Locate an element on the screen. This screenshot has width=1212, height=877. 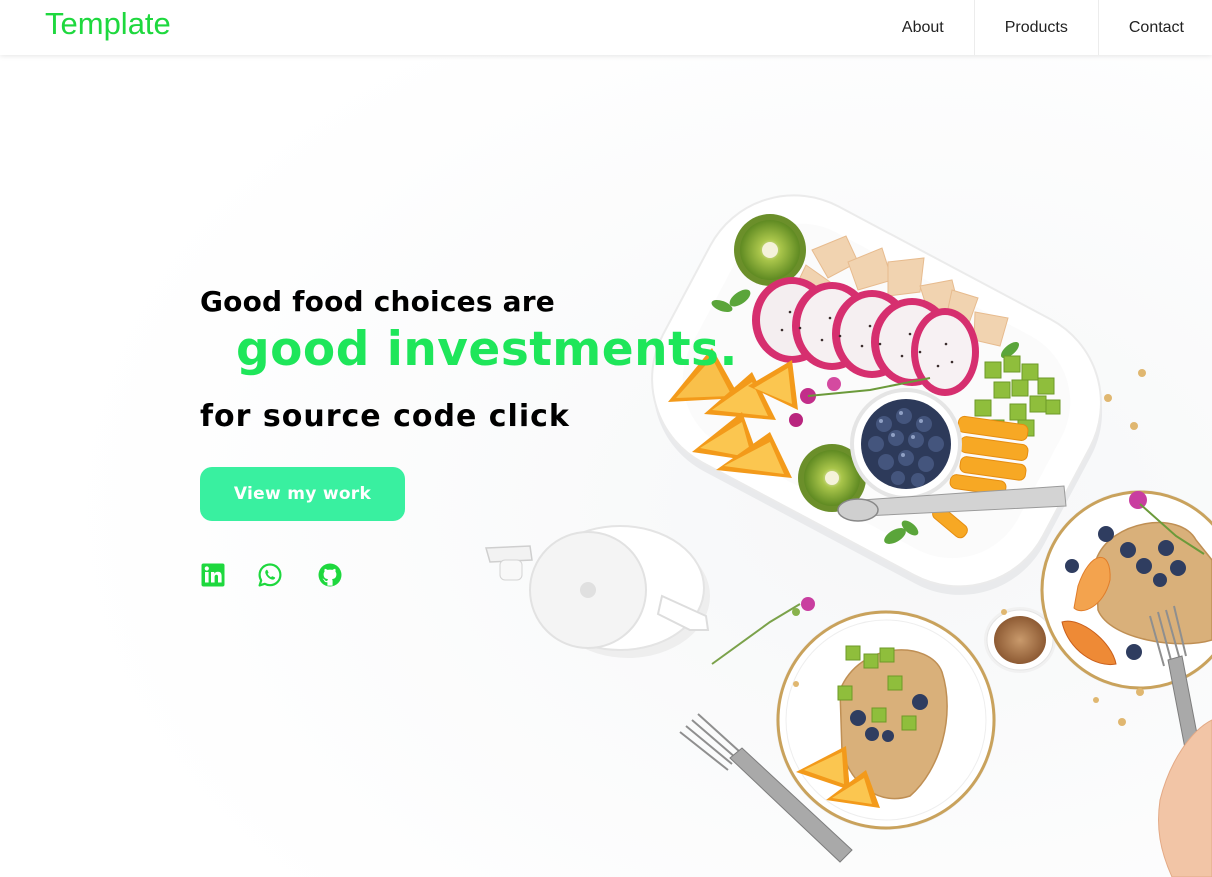
linkedin-icon is located at coordinates (213, 575).